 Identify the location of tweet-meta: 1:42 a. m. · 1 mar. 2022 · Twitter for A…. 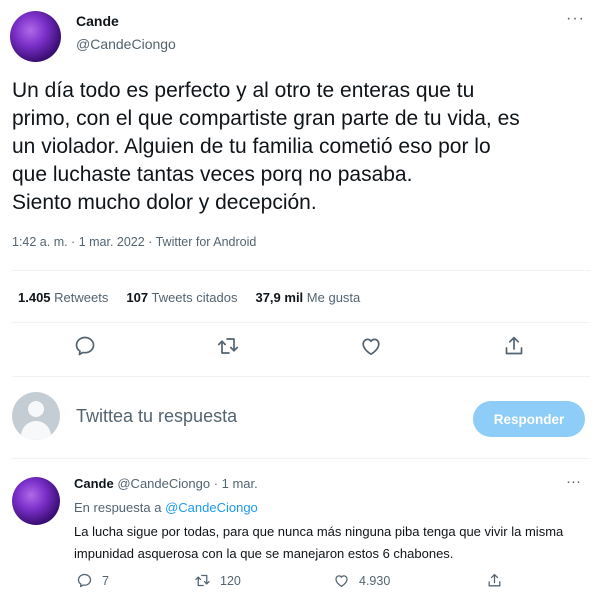
(134, 242).